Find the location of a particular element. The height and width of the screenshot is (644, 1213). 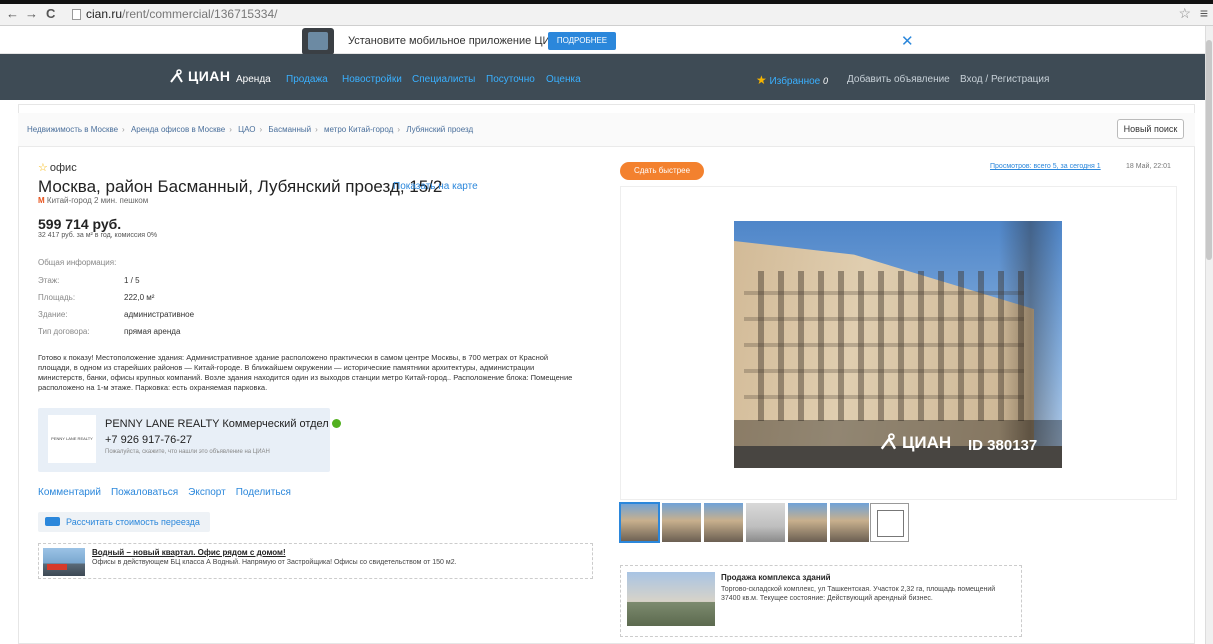

views-counter: Просмотров: всего 5, за сегодня 1 is located at coordinates (1045, 166).